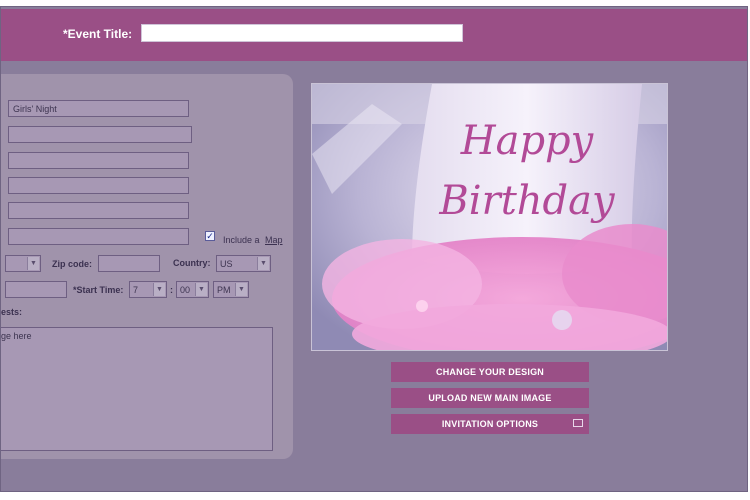  What do you see at coordinates (302, 33) in the screenshot?
I see `event-title-input` at bounding box center [302, 33].